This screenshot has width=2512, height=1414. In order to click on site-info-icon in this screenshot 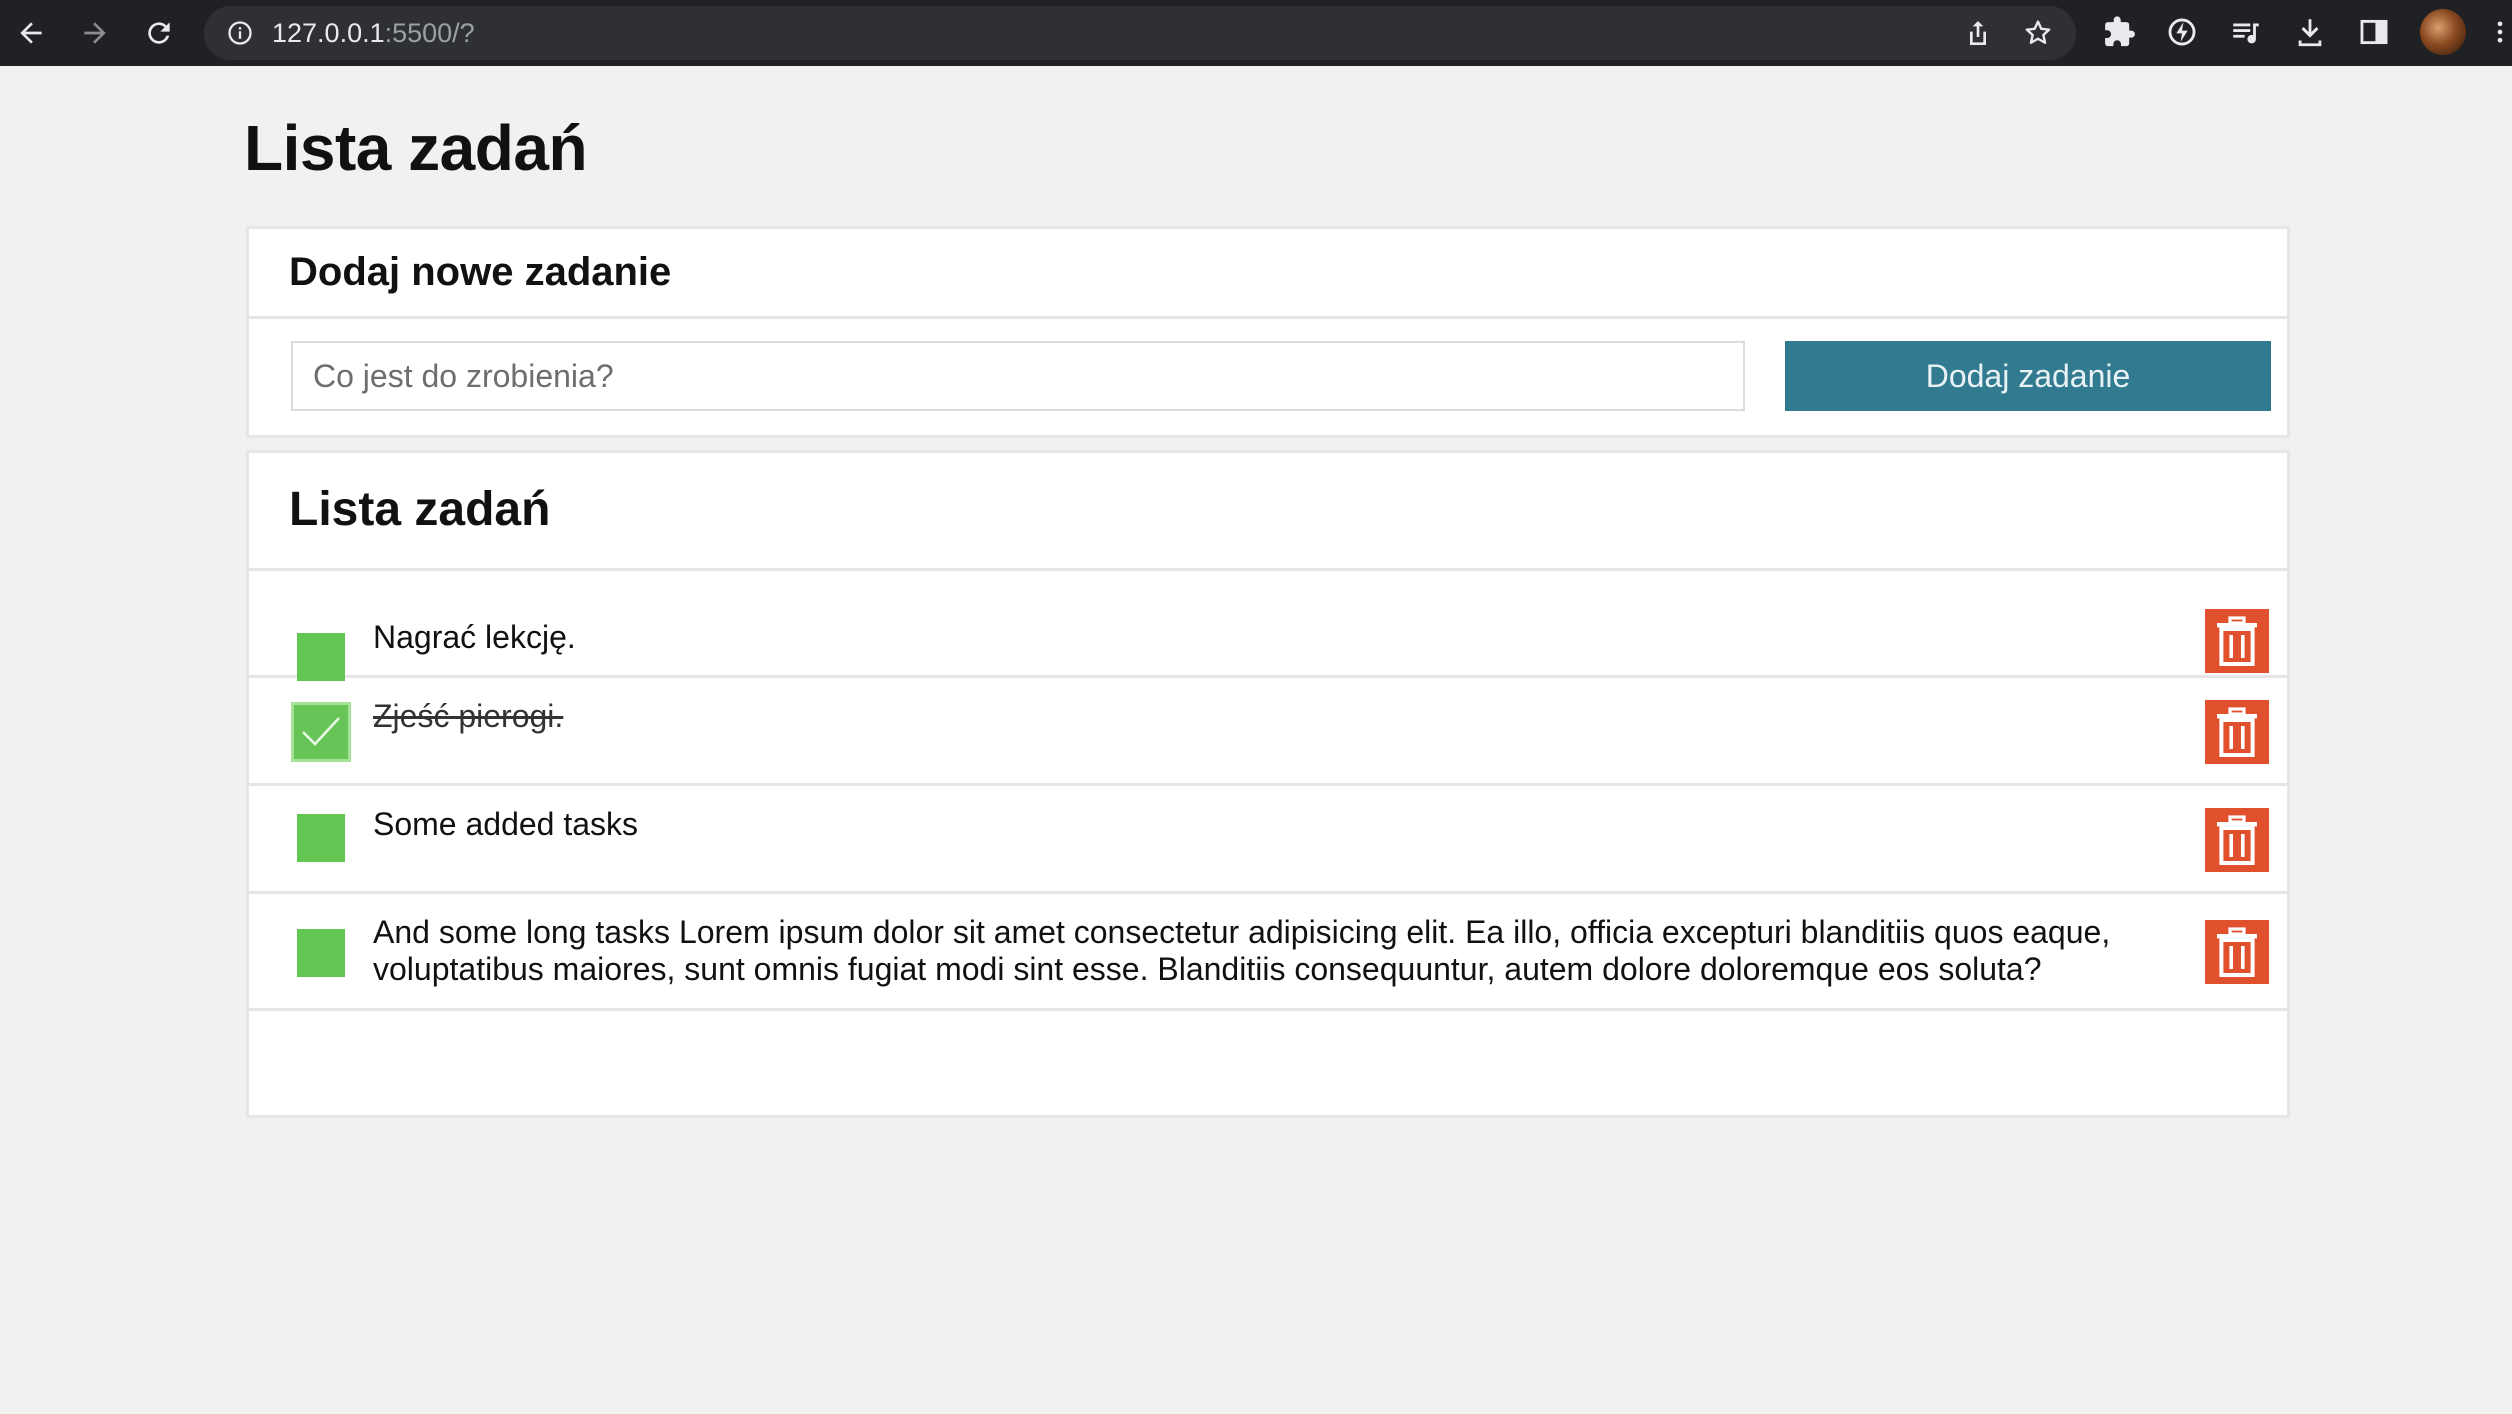, I will do `click(240, 33)`.